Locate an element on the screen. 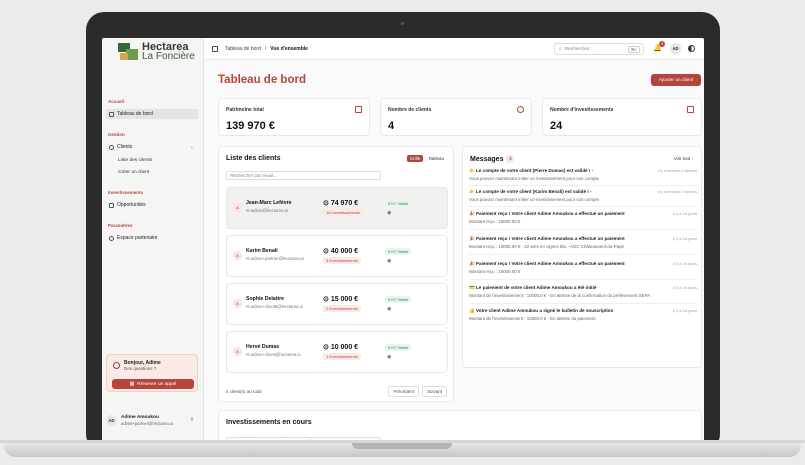 This screenshot has height=465, width=805. client-email: ✉ adime+client8@hectarea.io is located at coordinates (275, 306).